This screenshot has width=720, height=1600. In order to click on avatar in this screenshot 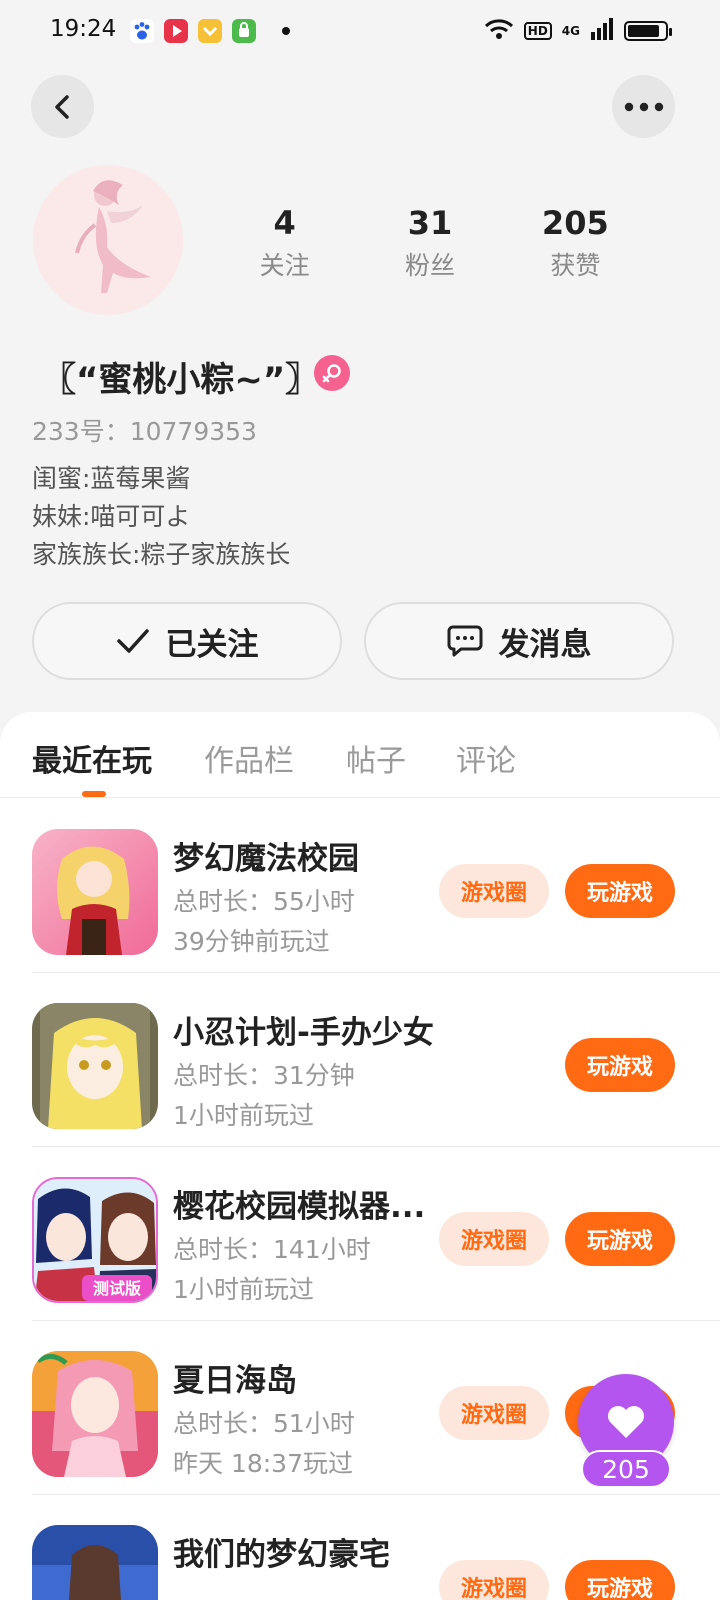, I will do `click(108, 240)`.